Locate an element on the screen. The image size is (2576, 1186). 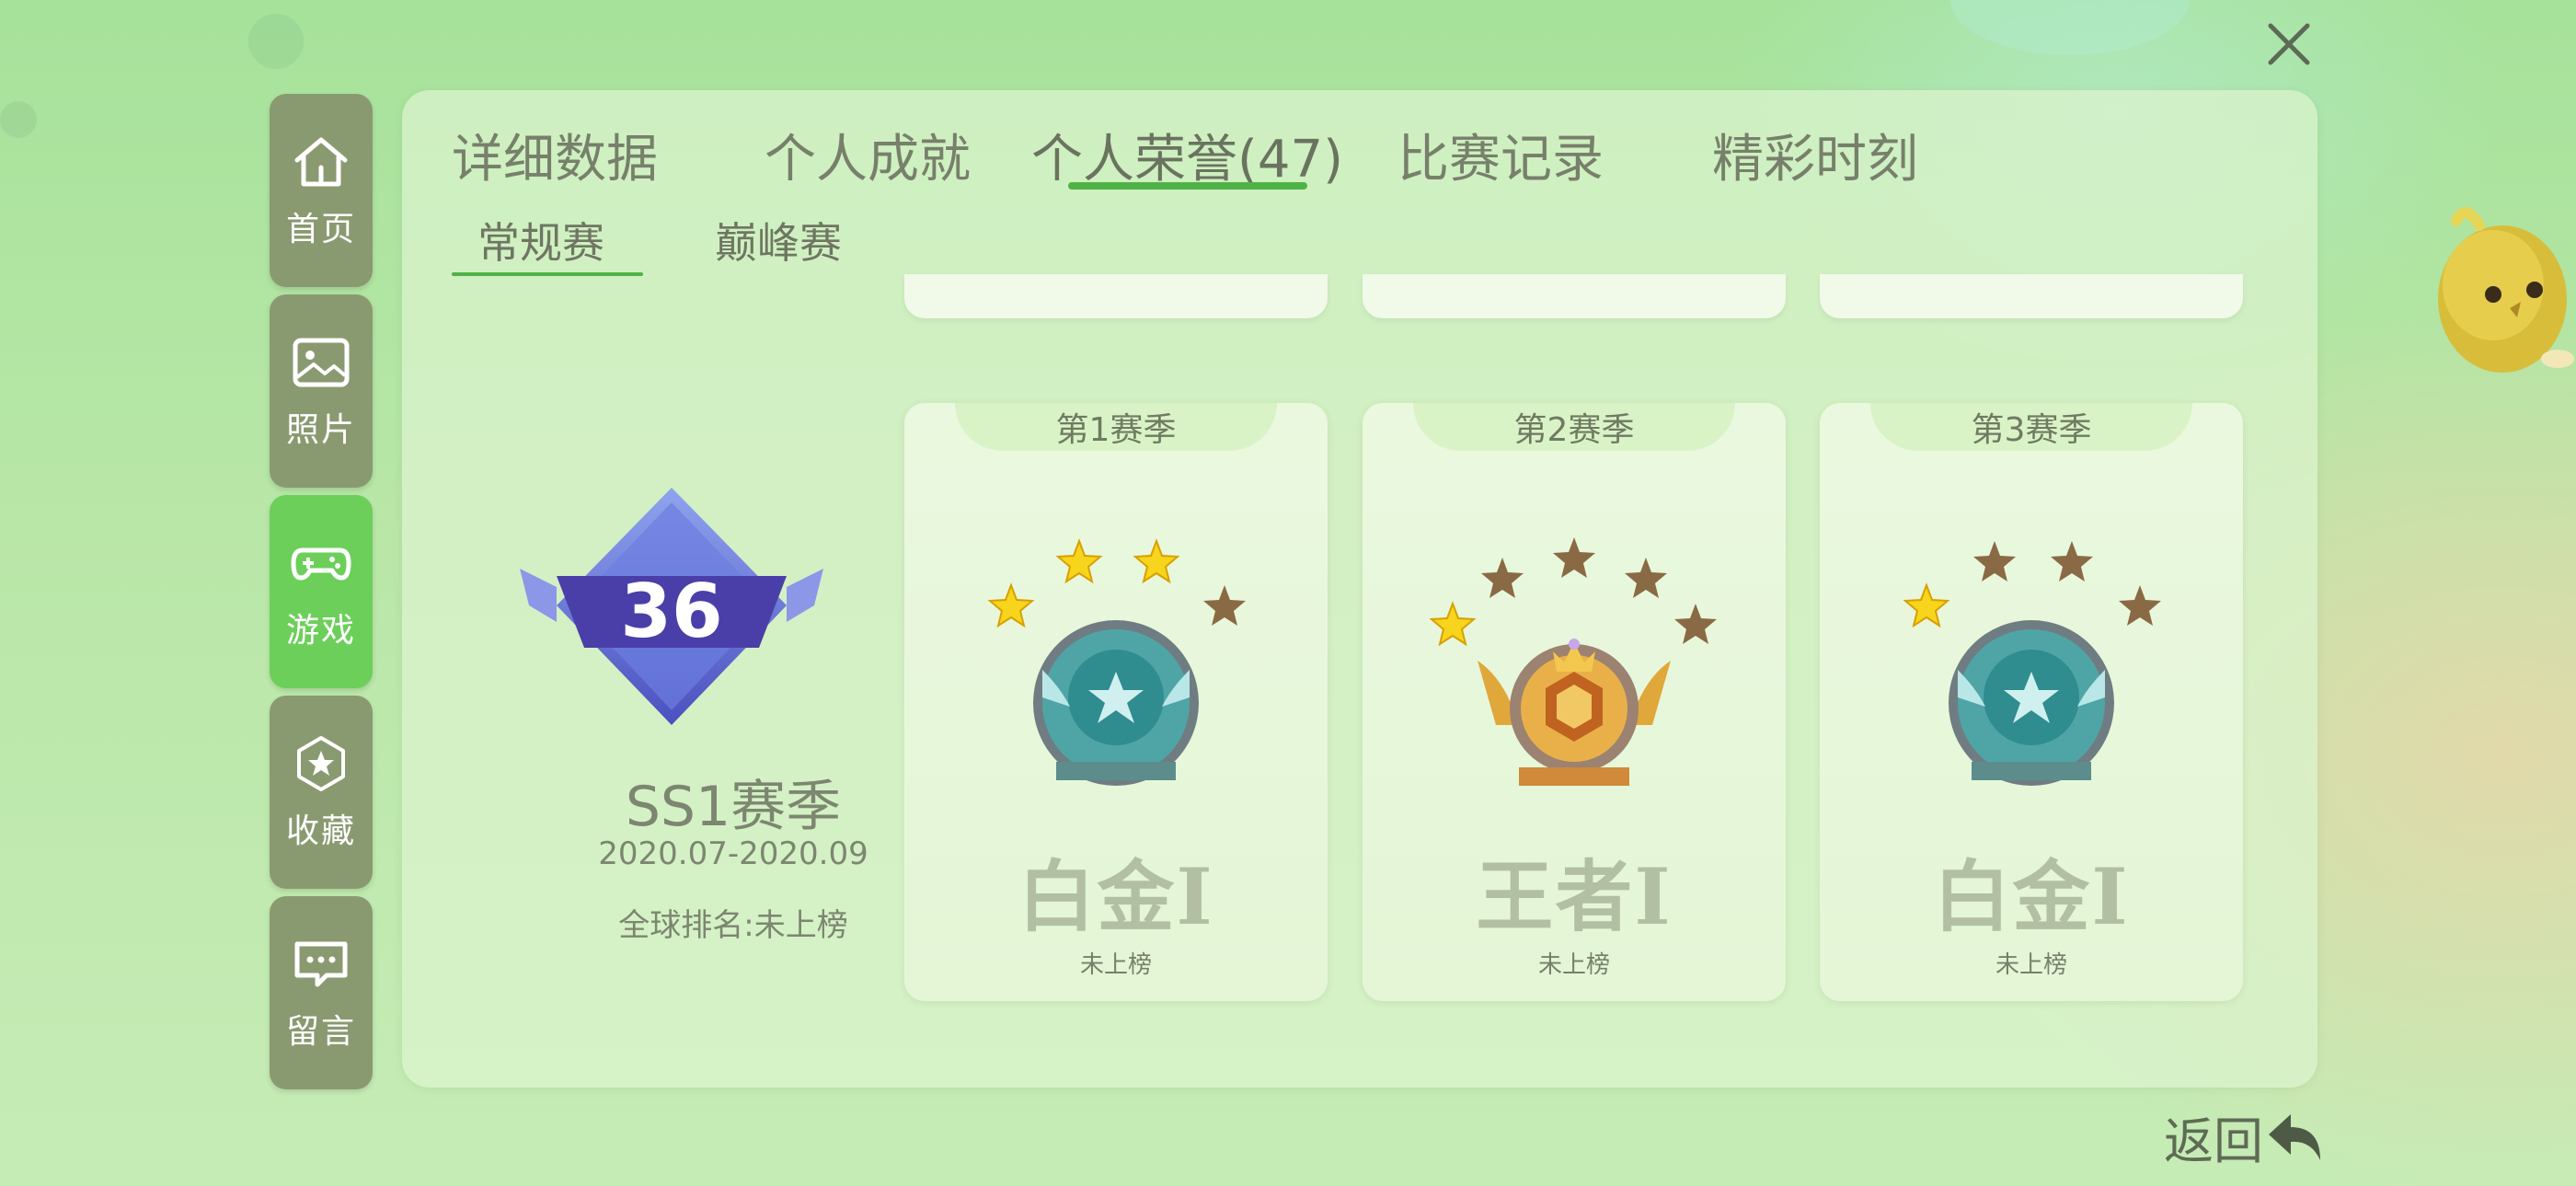
tab-active-indicator is located at coordinates (1187, 186).